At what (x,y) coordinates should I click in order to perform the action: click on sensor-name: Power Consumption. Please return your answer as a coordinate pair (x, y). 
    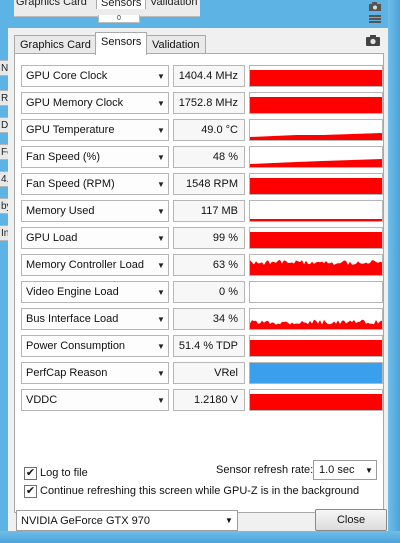
    Looking at the image, I should click on (76, 346).